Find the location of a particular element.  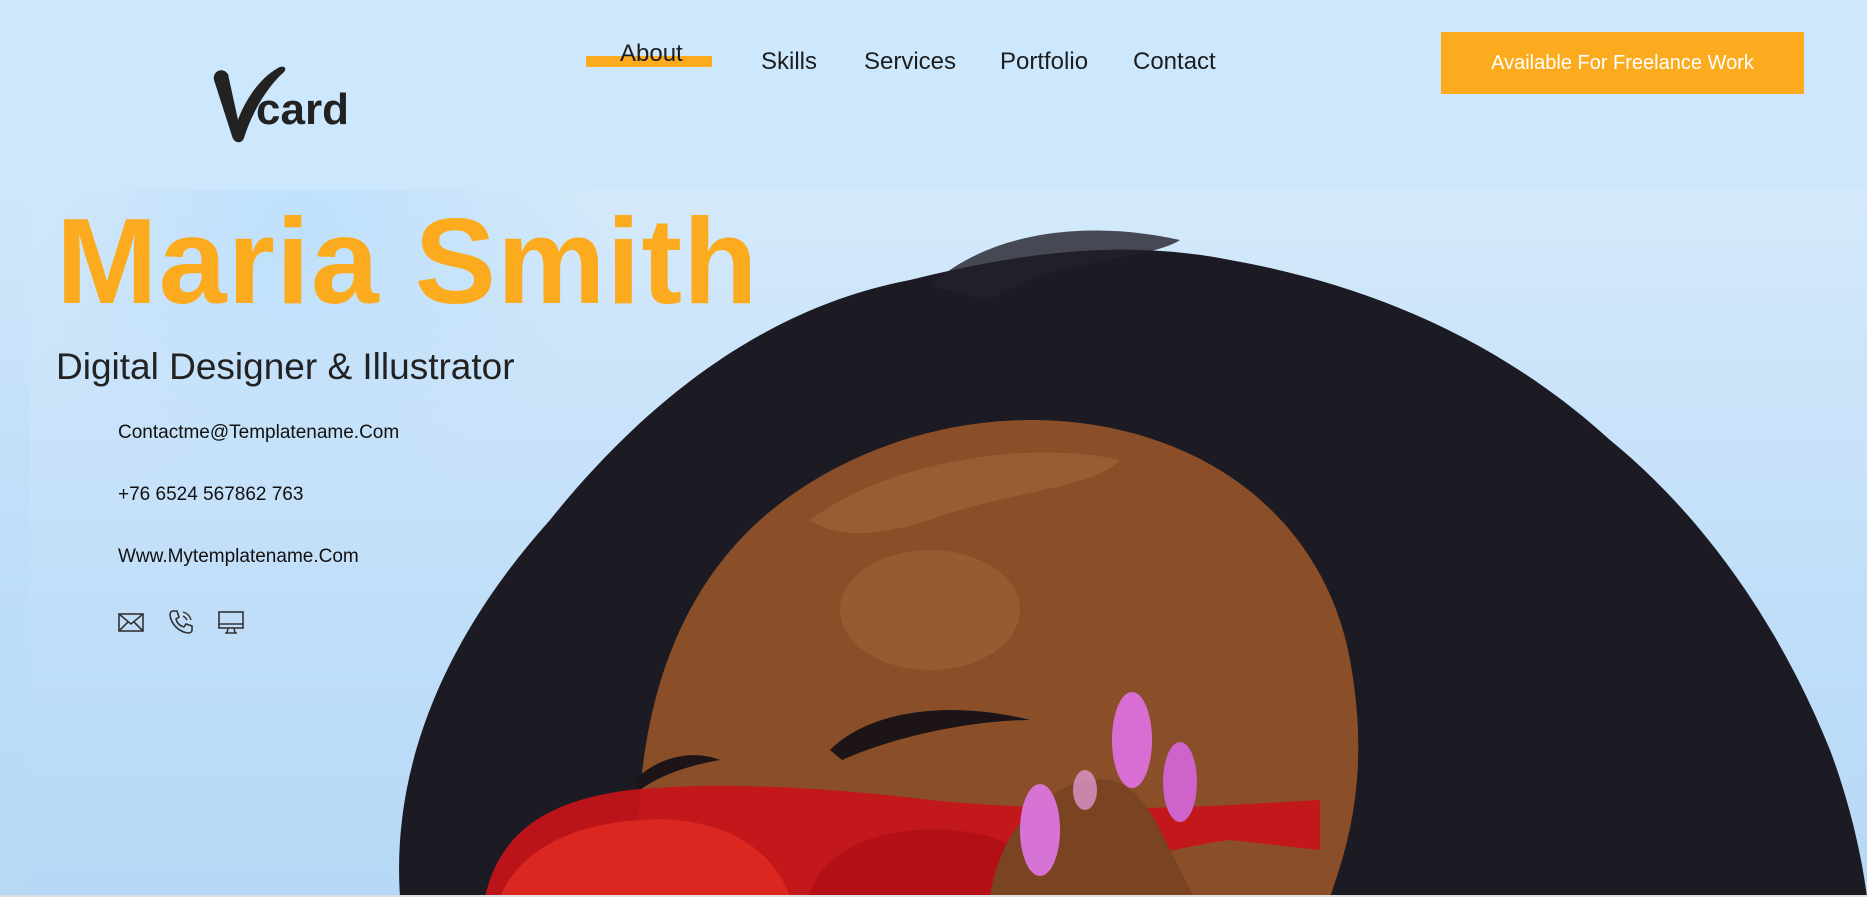

nav-about: About is located at coordinates (649, 54).